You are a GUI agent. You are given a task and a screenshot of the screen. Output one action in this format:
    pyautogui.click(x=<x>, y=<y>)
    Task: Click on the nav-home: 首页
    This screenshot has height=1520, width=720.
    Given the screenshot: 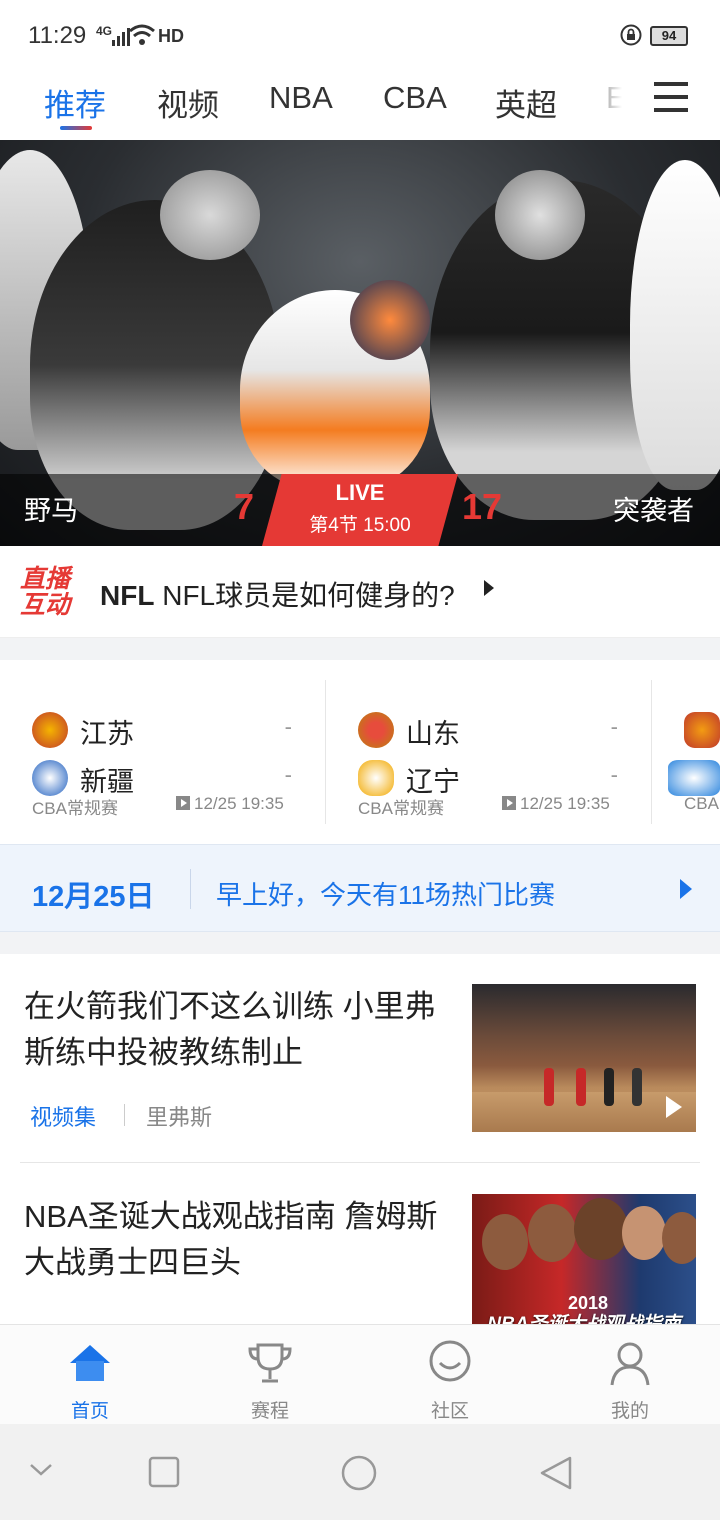 What is the action you would take?
    pyautogui.click(x=90, y=1381)
    